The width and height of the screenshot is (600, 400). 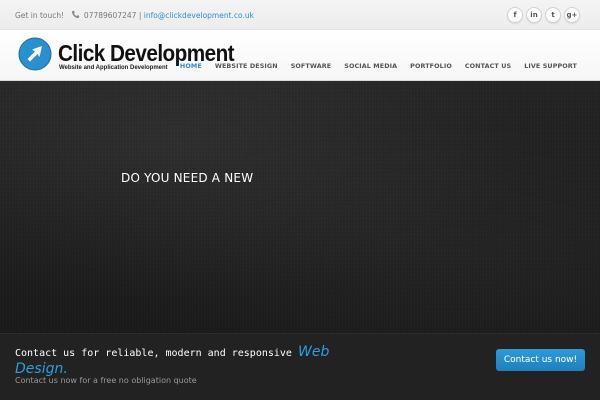 What do you see at coordinates (187, 178) in the screenshot?
I see `hero-headline: DO YOU NEED A NEW` at bounding box center [187, 178].